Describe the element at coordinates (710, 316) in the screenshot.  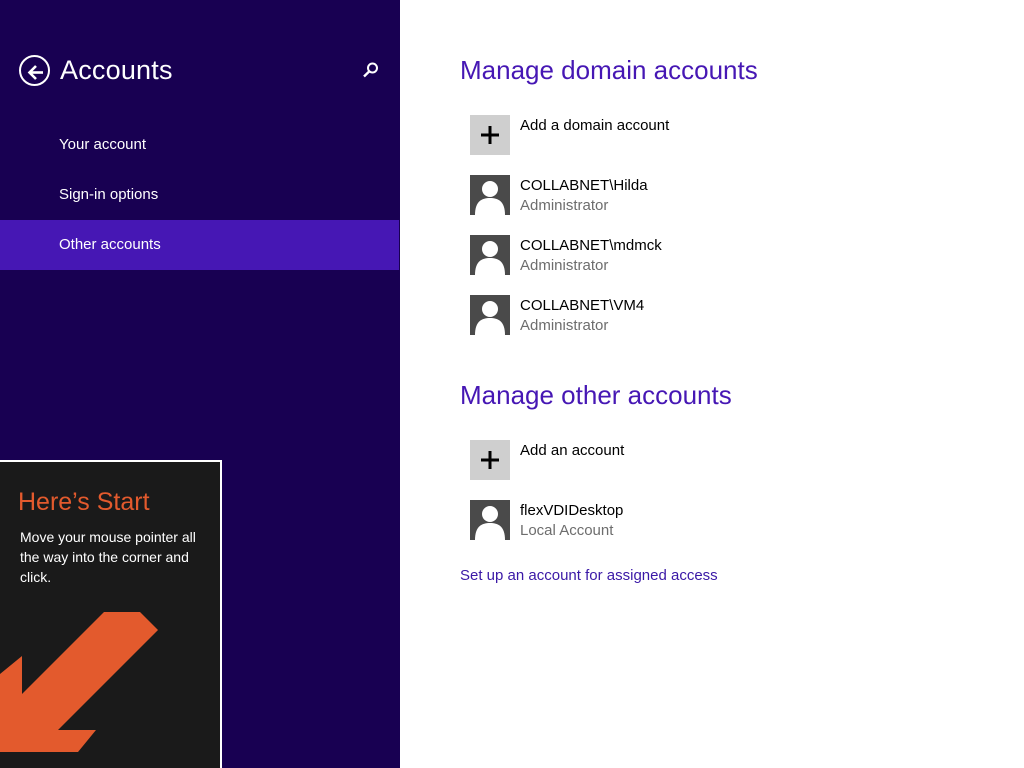
I see `account-item-vm4: COLLABNET\VM4 Administrator` at that location.